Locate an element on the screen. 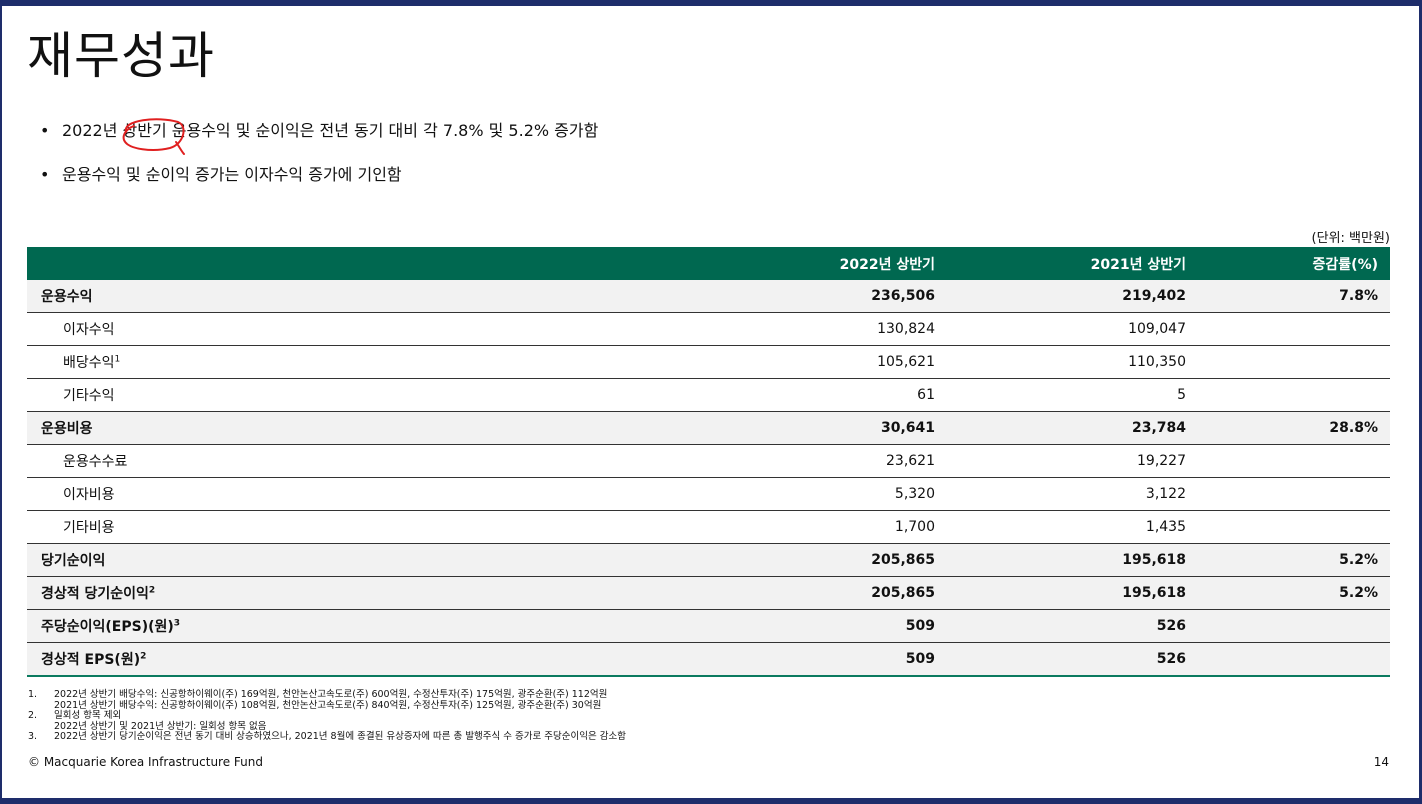 The height and width of the screenshot is (804, 1422). table-row: 배당수익1 105,621 110,350 is located at coordinates (708, 362).